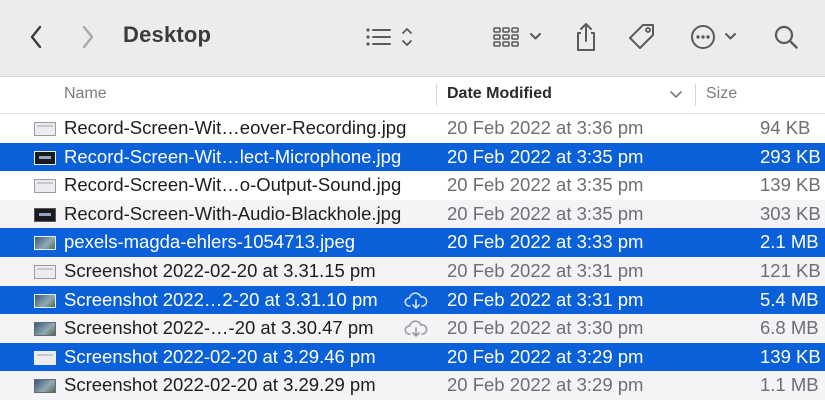 Image resolution: width=825 pixels, height=400 pixels. I want to click on file-size: 5.4 MB, so click(789, 299).